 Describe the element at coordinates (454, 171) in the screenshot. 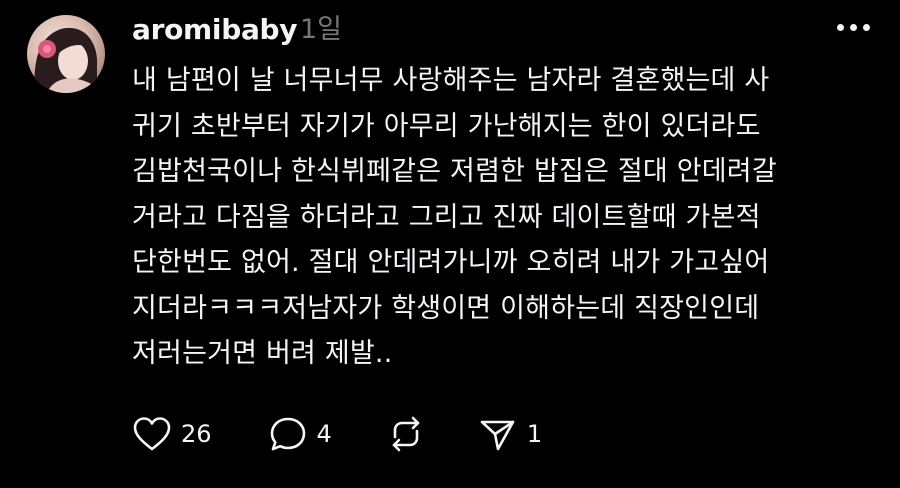

I see `post-text-line: 김밥천국이나 한식뷔페같은 저렴한 밥집은 절대 안데려갈` at that location.